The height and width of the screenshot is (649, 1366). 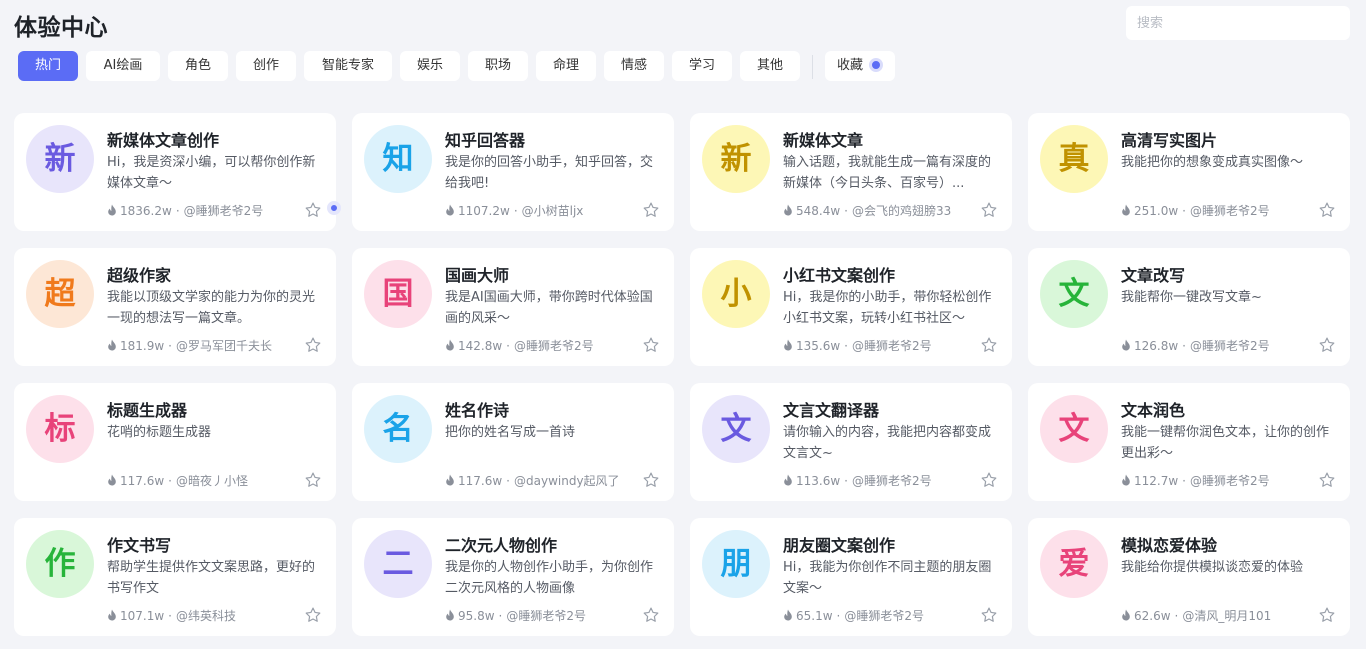 What do you see at coordinates (1169, 545) in the screenshot?
I see `app-name: 模拟恋爱体验` at bounding box center [1169, 545].